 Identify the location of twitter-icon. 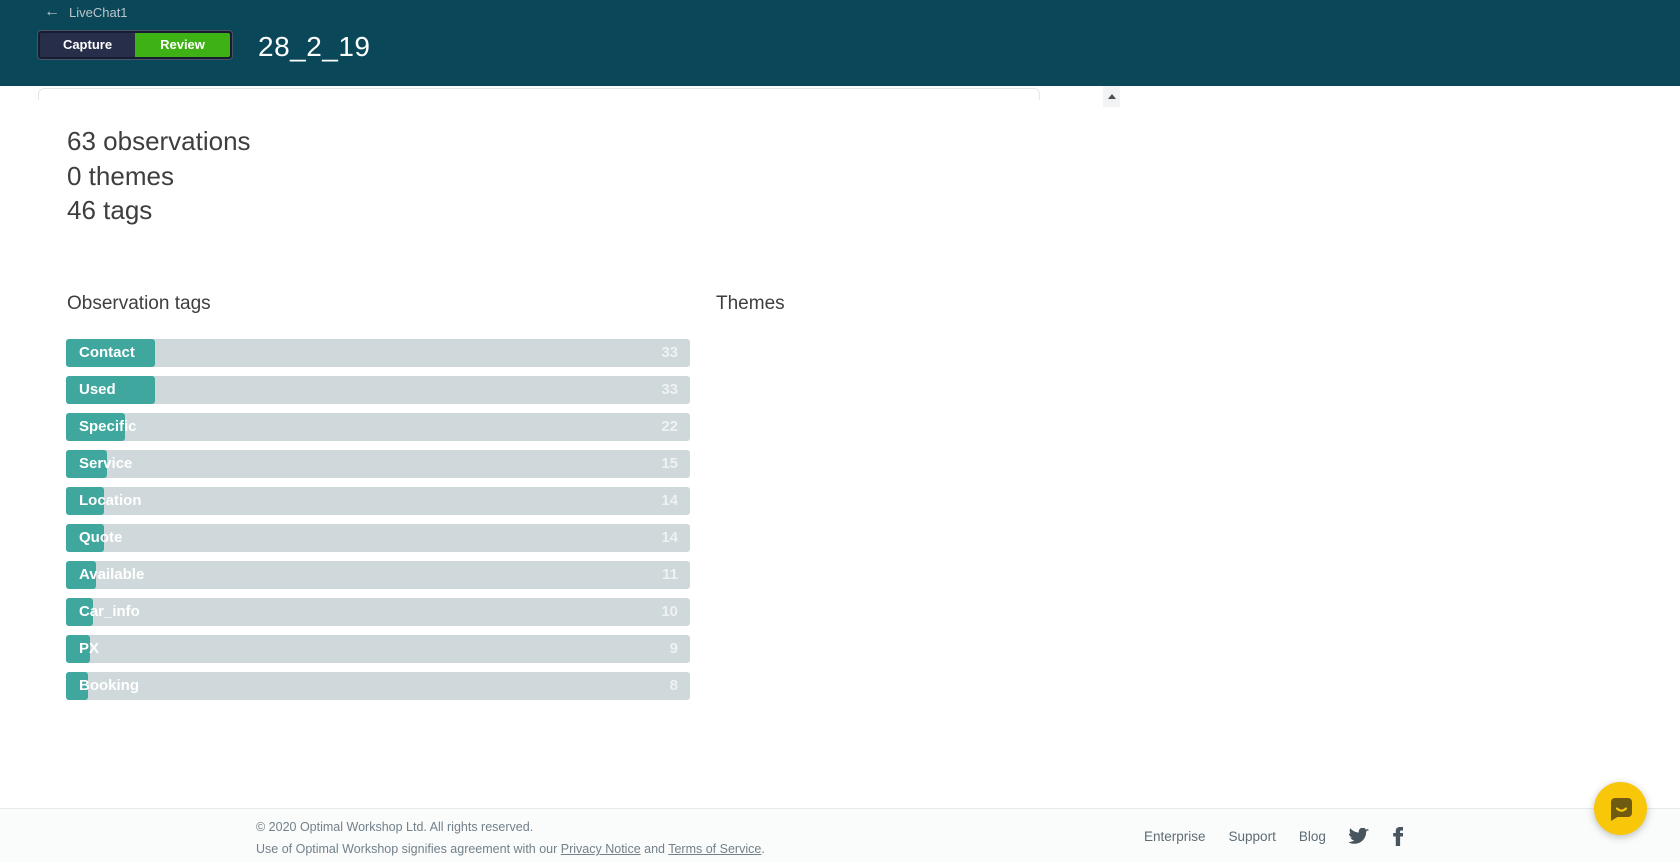
(1358, 836).